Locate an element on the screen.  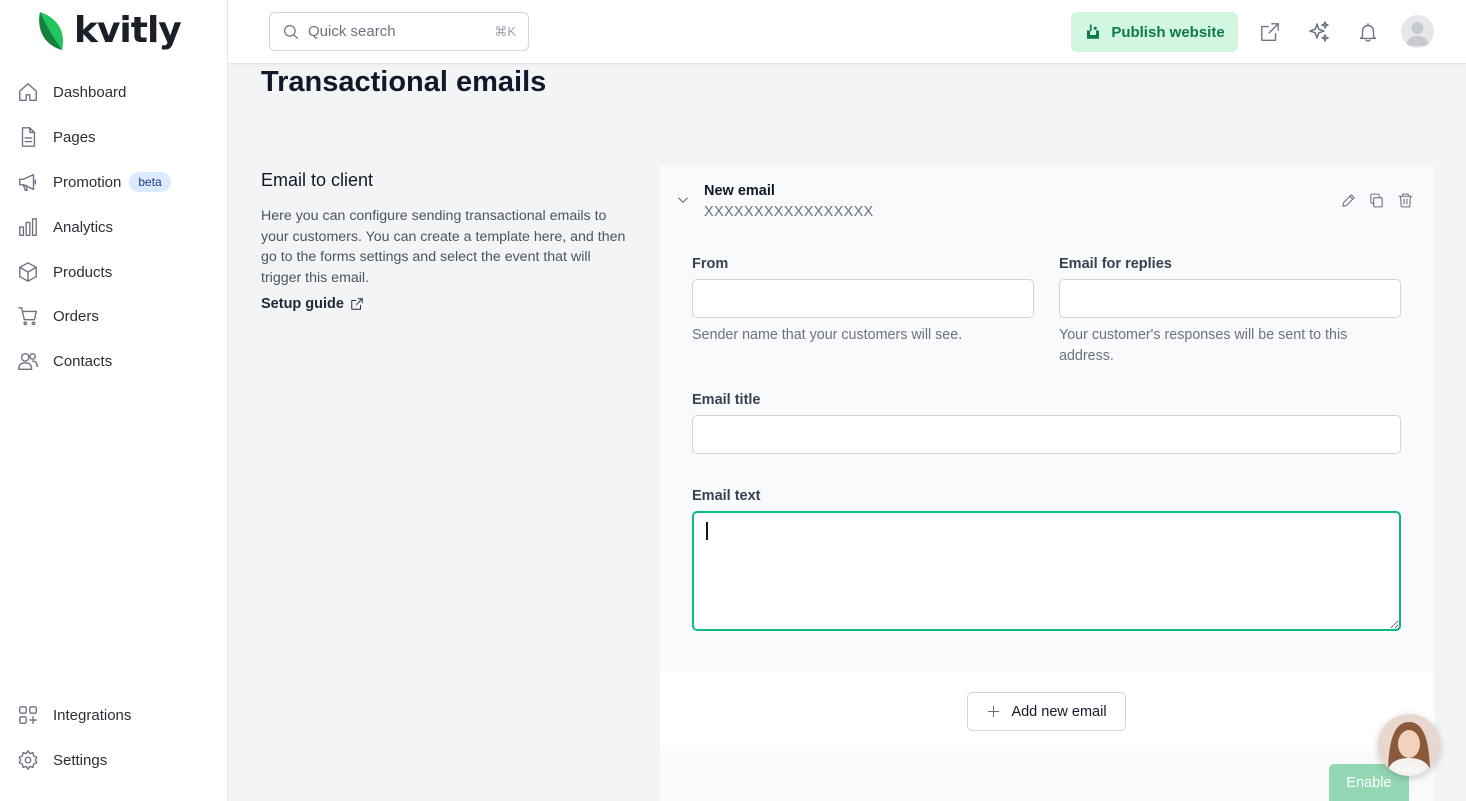
email-subtitle: XXXXXXXXXXXXXXXXX is located at coordinates (789, 212).